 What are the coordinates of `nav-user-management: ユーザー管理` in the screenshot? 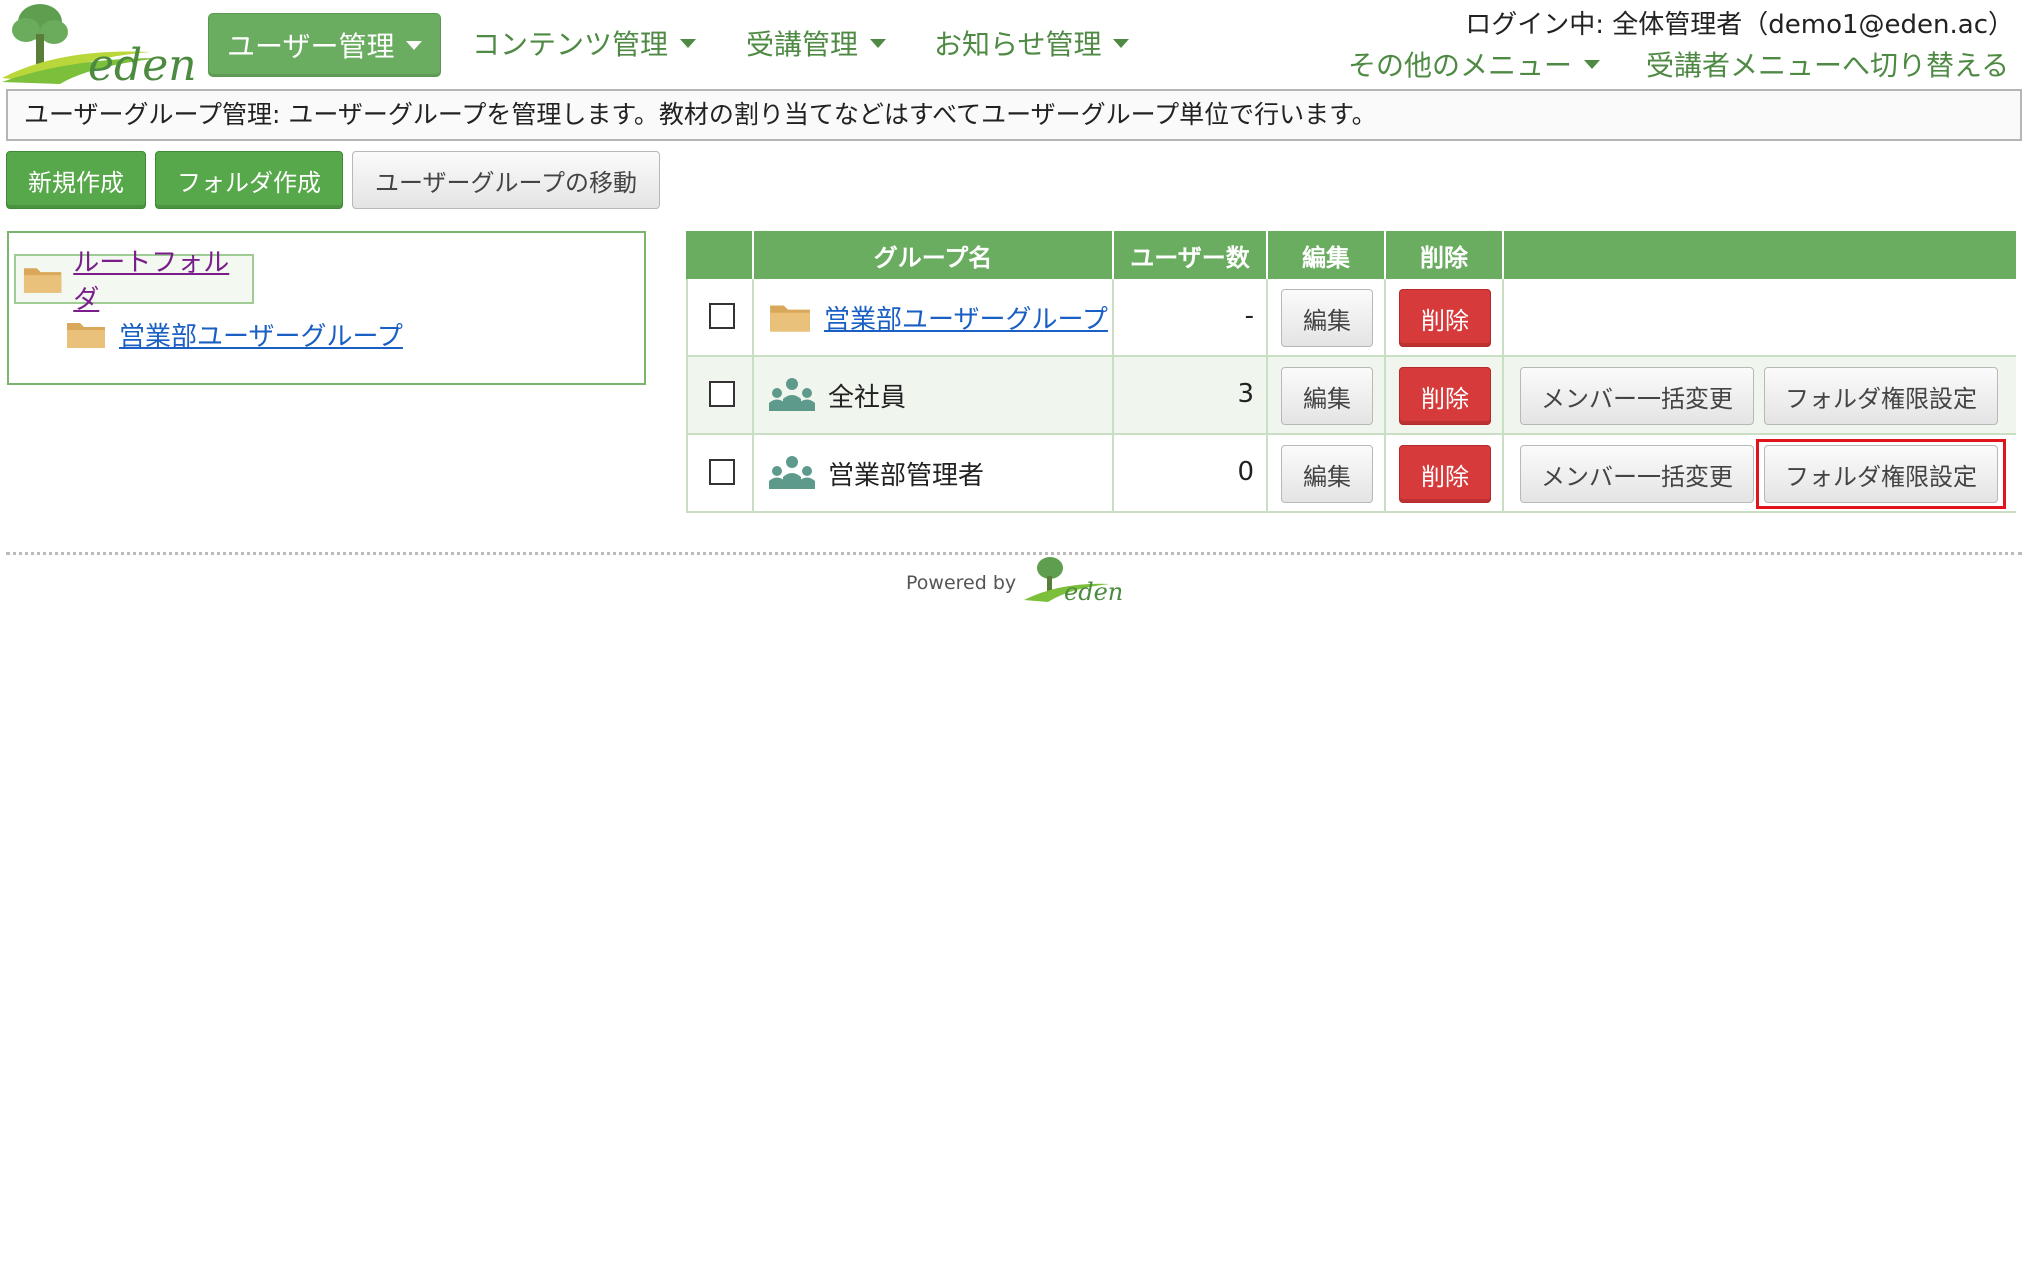 It's located at (325, 45).